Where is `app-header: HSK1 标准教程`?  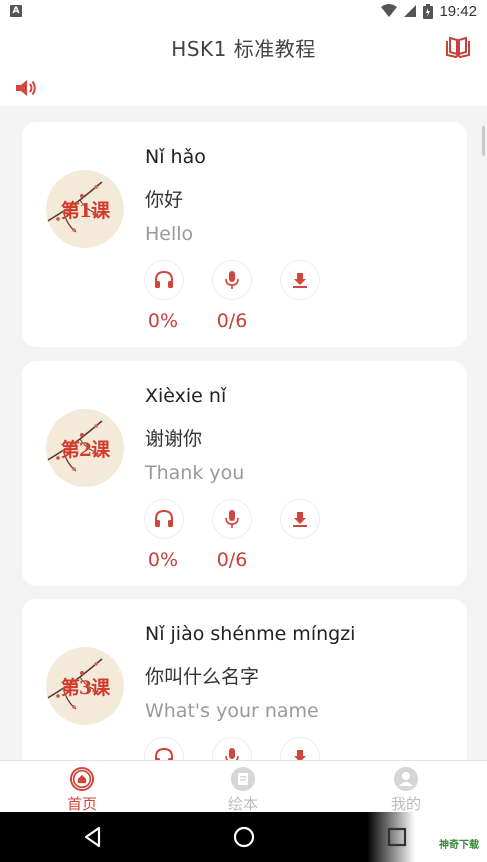 app-header: HSK1 标准教程 is located at coordinates (243, 47).